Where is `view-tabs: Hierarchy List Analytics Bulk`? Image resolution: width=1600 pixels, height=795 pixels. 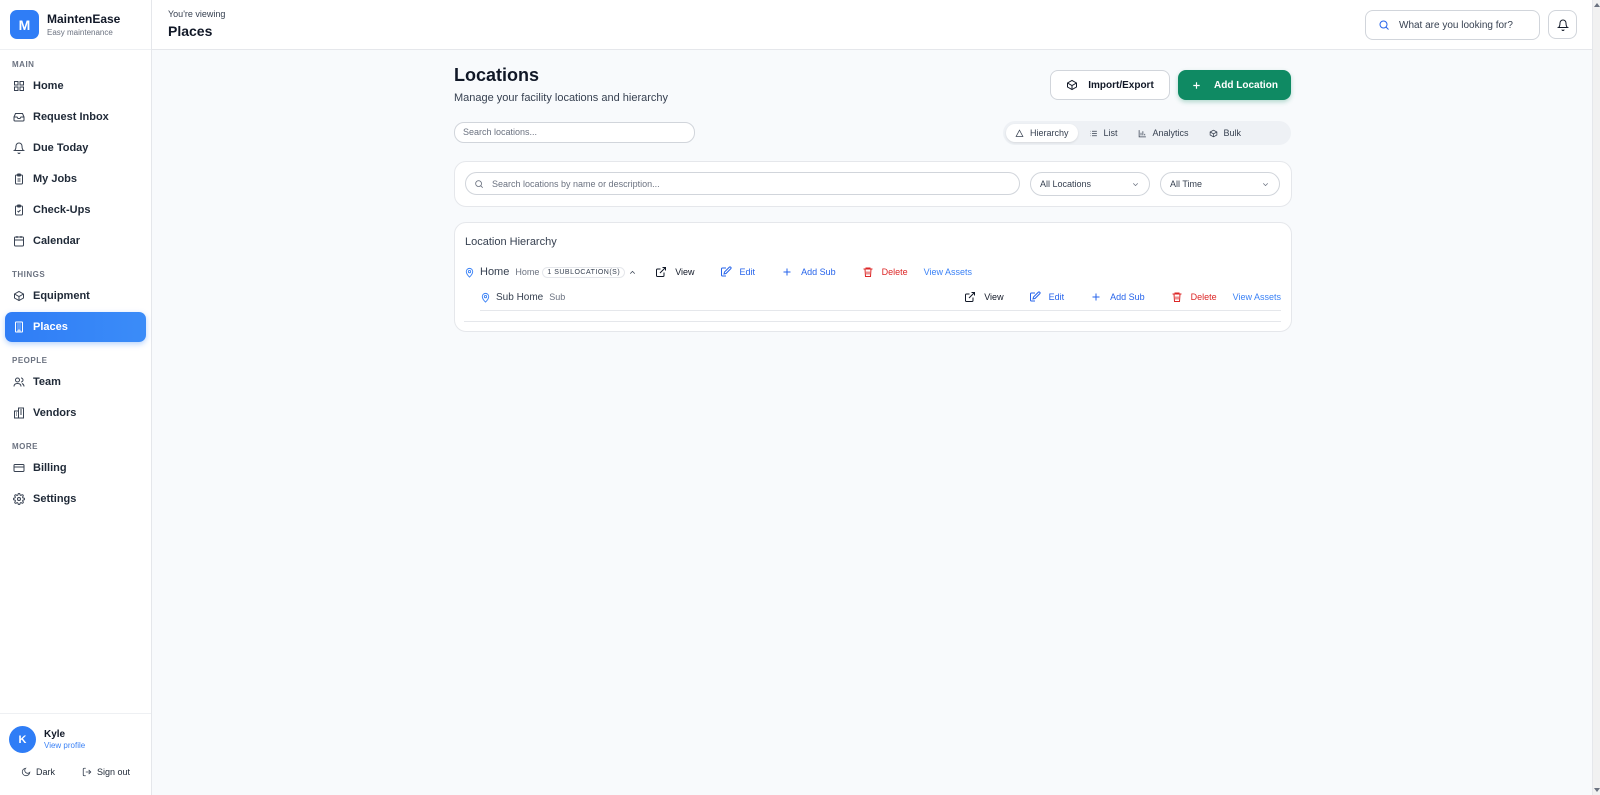
view-tabs: Hierarchy List Analytics Bulk is located at coordinates (1147, 133).